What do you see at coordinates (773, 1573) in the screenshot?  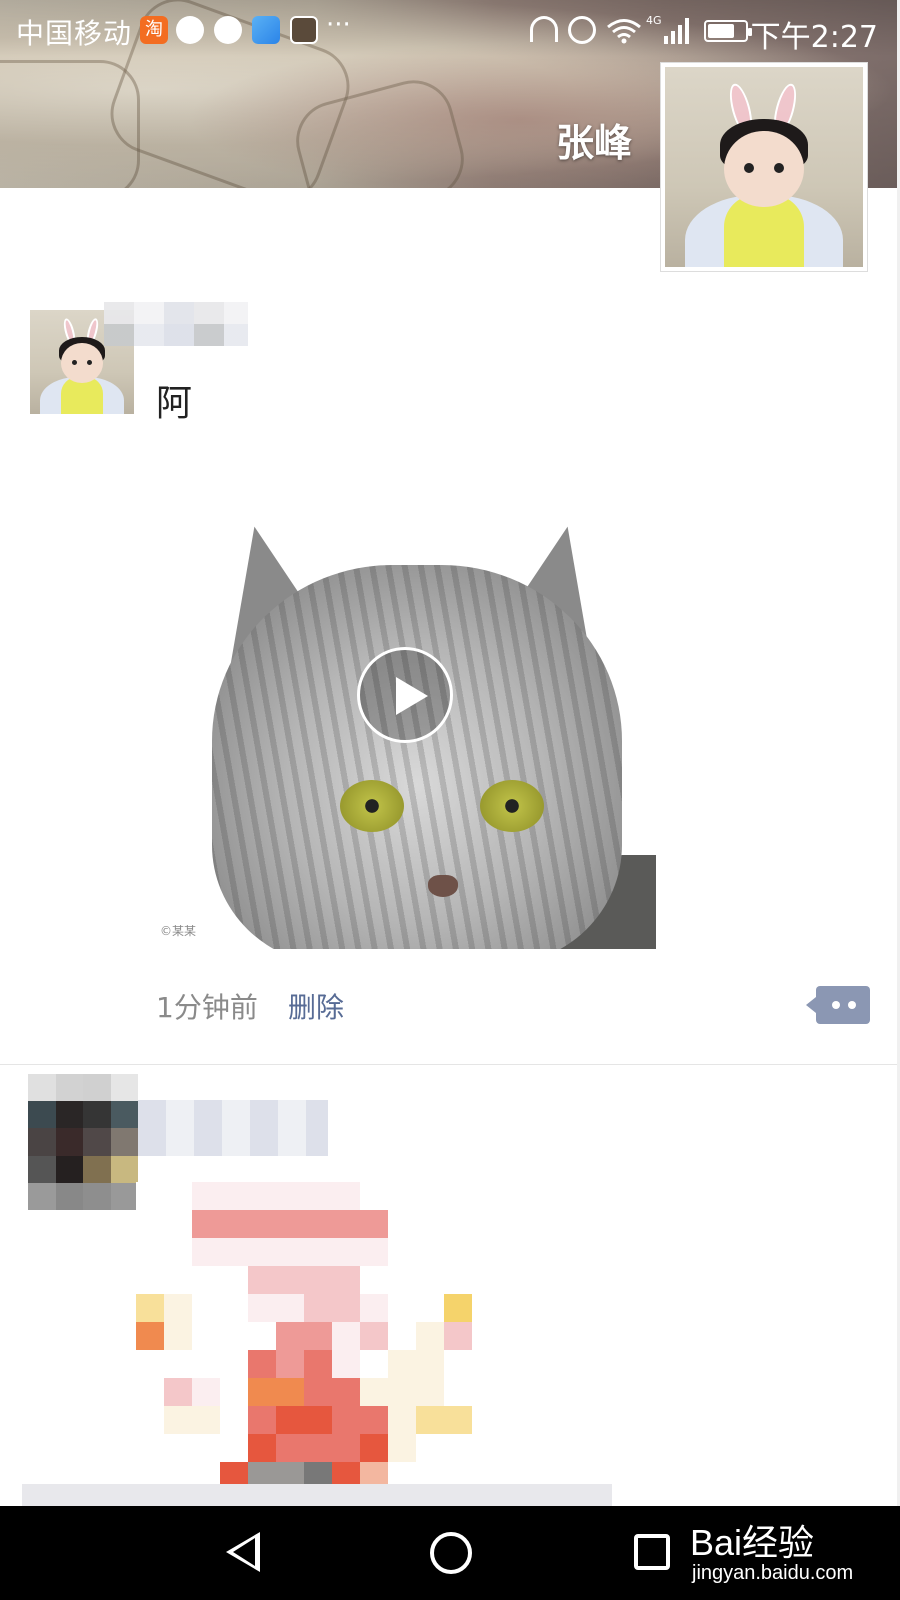 I see `baidu-watermark-url: jingyan.baidu.com` at bounding box center [773, 1573].